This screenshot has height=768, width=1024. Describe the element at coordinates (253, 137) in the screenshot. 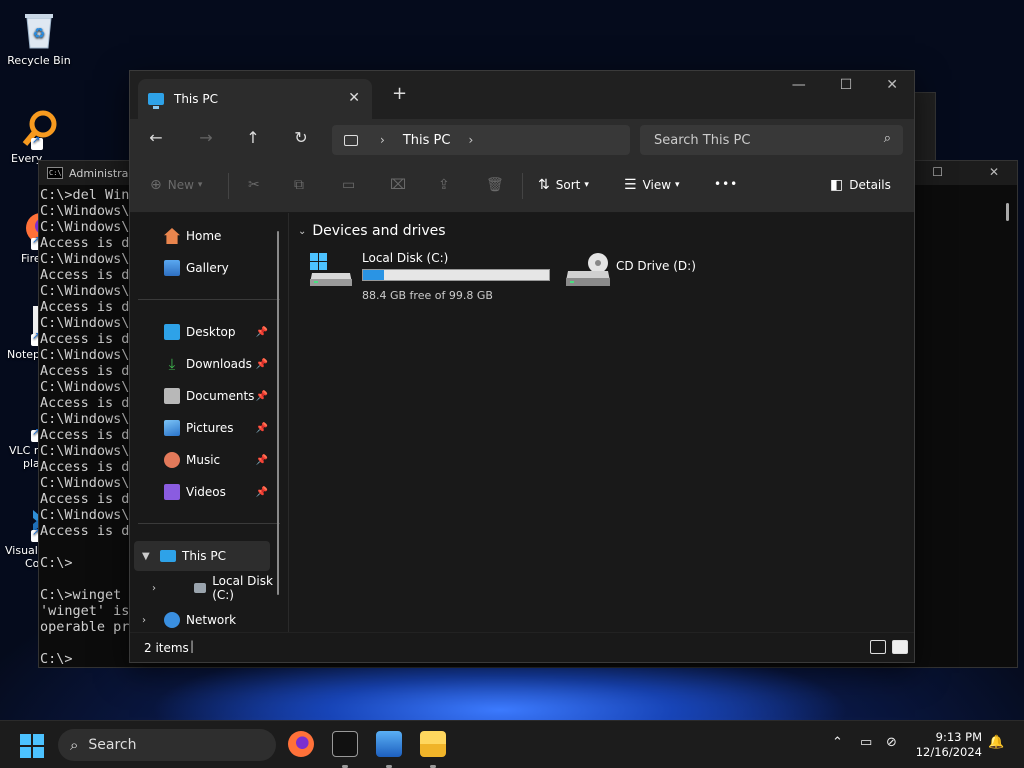

I see `up-arrow-icon: ↑` at that location.